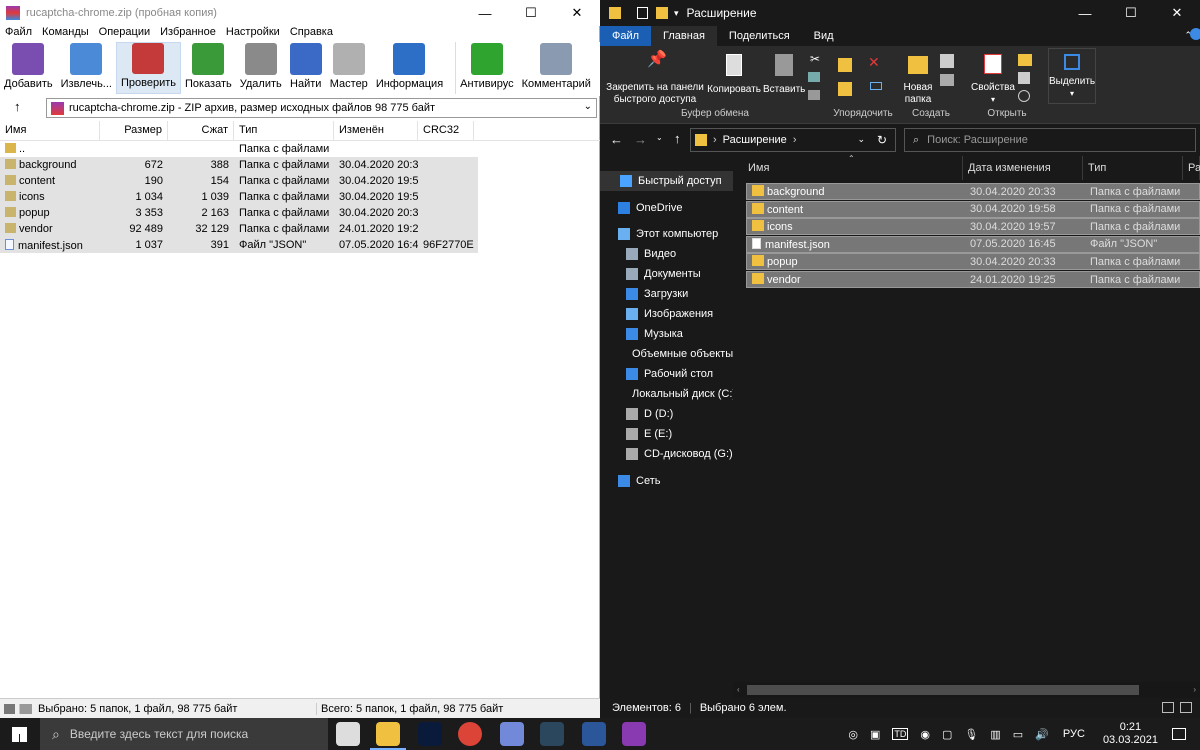  What do you see at coordinates (943, 690) in the screenshot?
I see `scrollbar-thumb` at bounding box center [943, 690].